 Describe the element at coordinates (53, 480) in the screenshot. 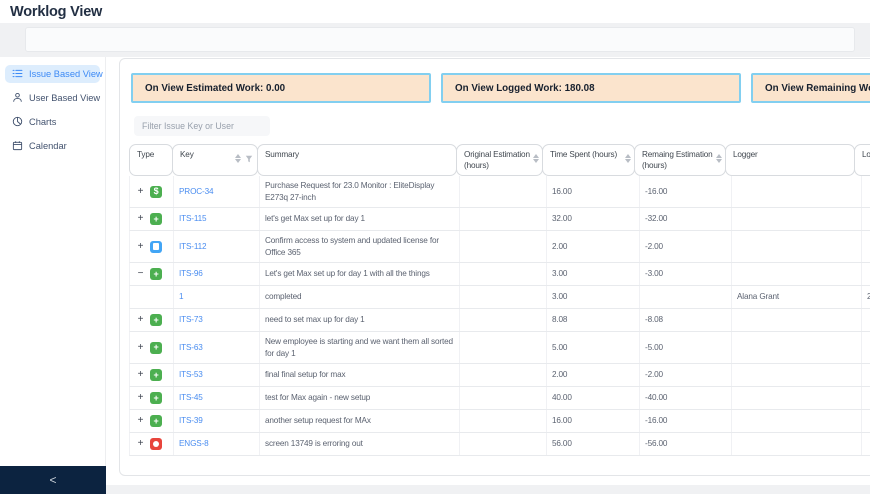

I see `sidebar-collapse-button: <` at that location.